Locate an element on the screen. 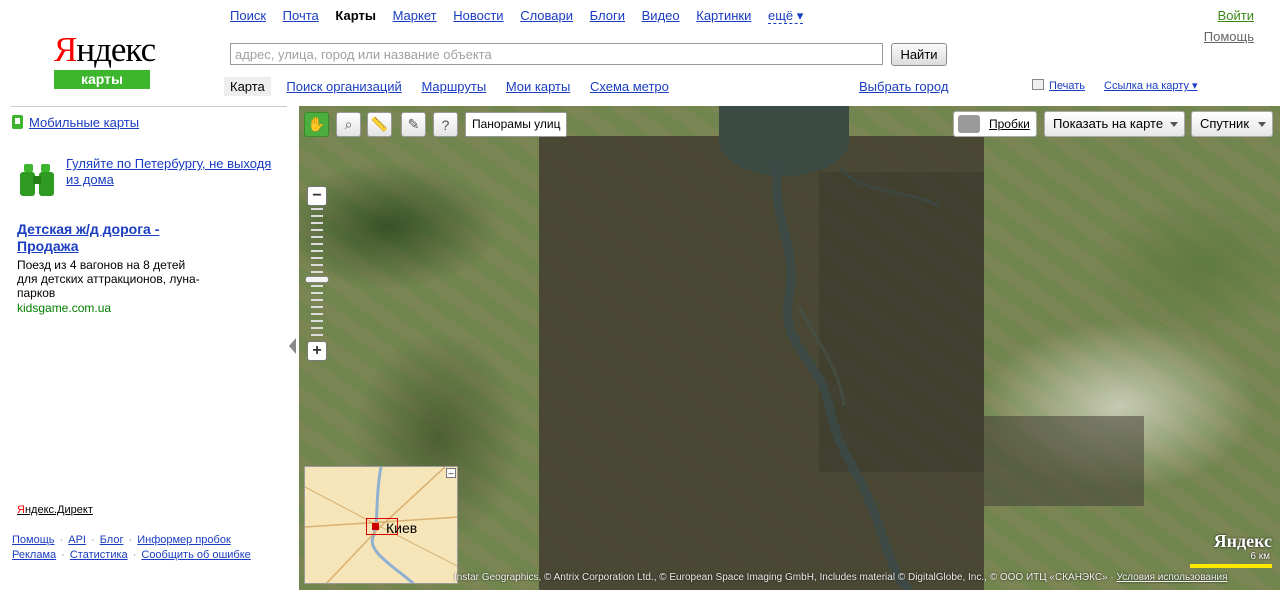 The image size is (1280, 590). street-panoramas-button: Панорамы улиц is located at coordinates (516, 124).